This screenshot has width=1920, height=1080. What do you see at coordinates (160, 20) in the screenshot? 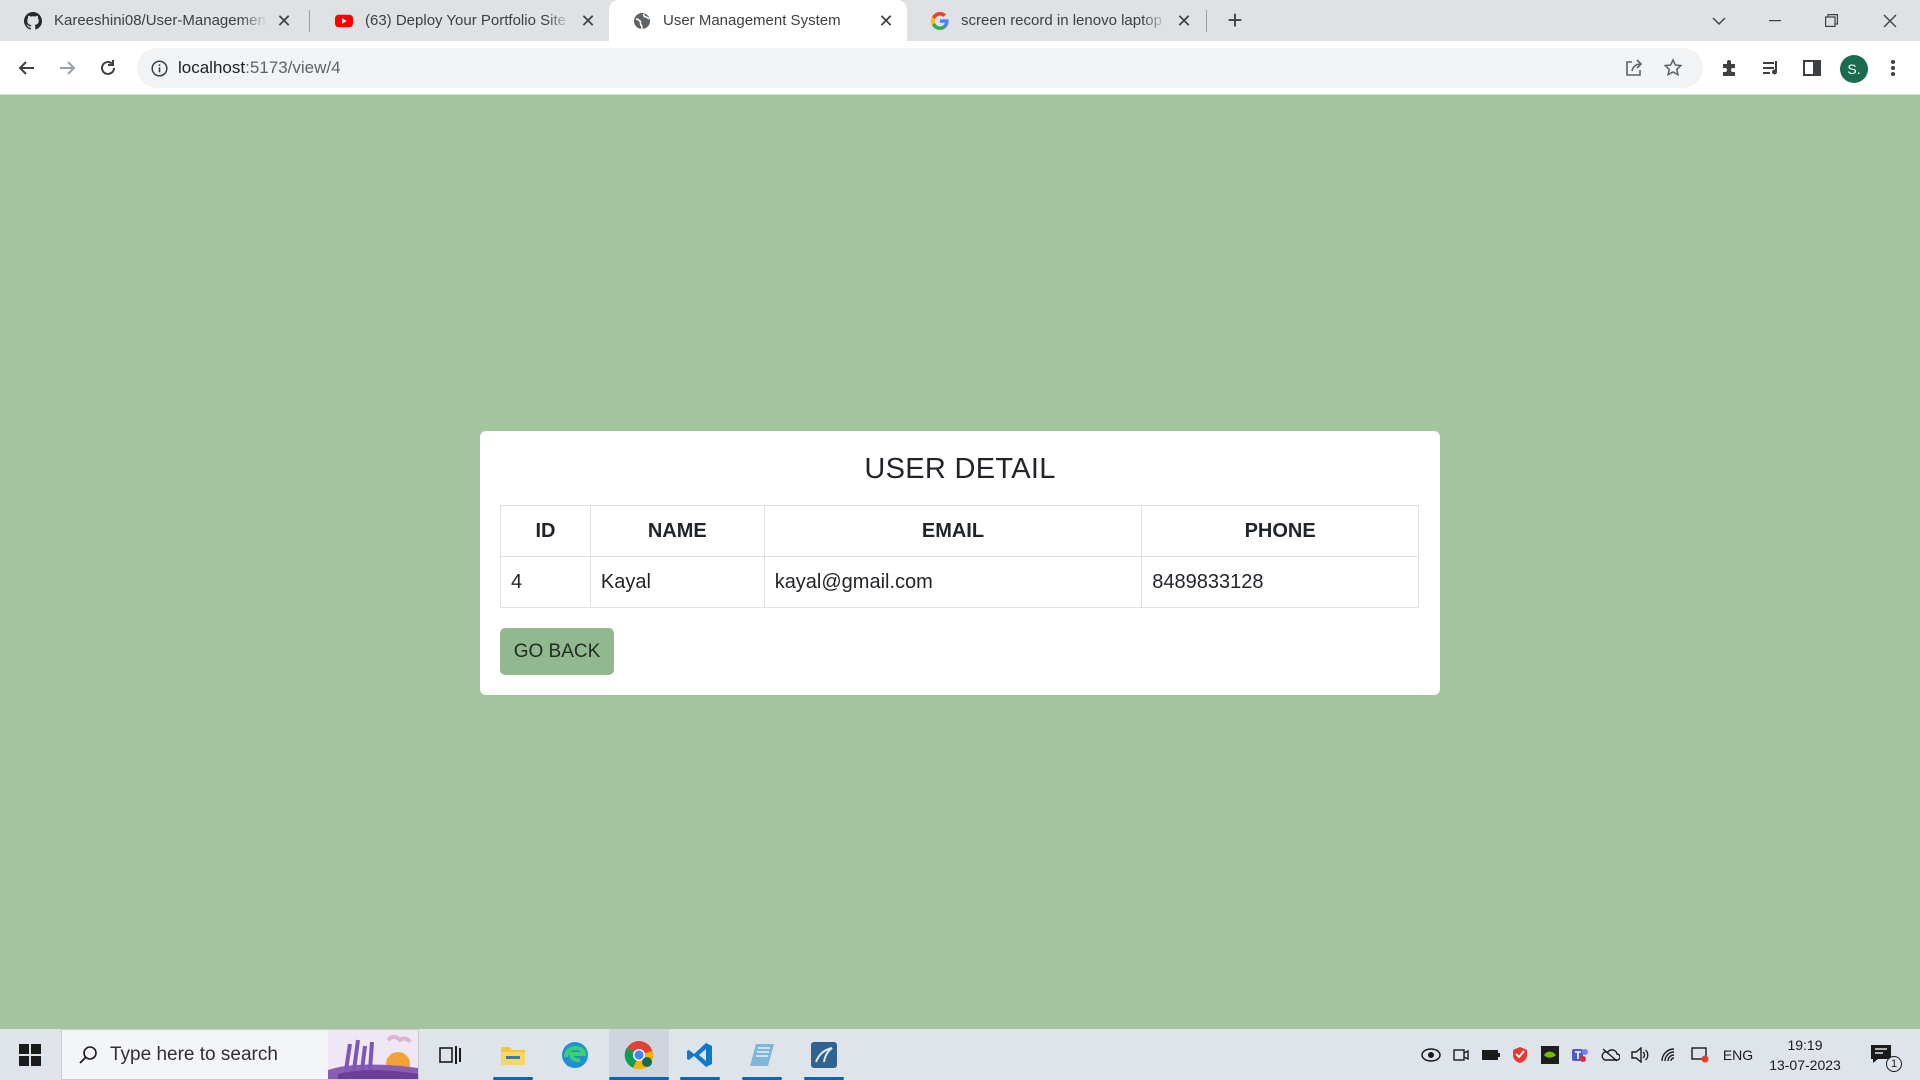
I see `tab-title: Kareeshini08/User-Management` at bounding box center [160, 20].